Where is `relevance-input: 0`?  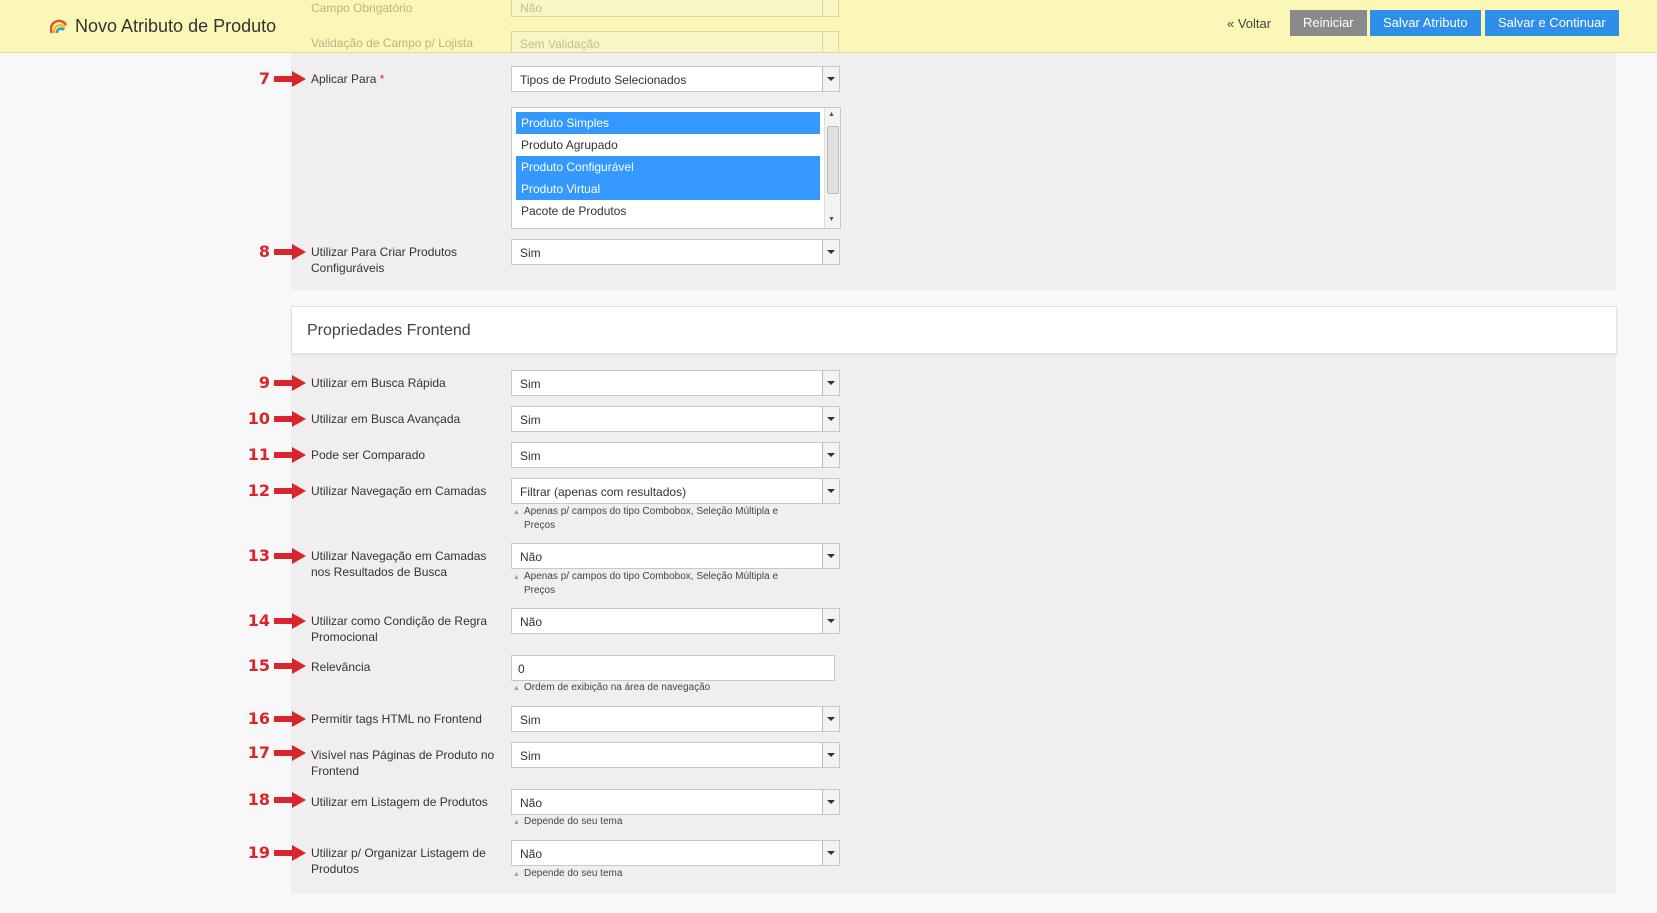 relevance-input: 0 is located at coordinates (673, 668).